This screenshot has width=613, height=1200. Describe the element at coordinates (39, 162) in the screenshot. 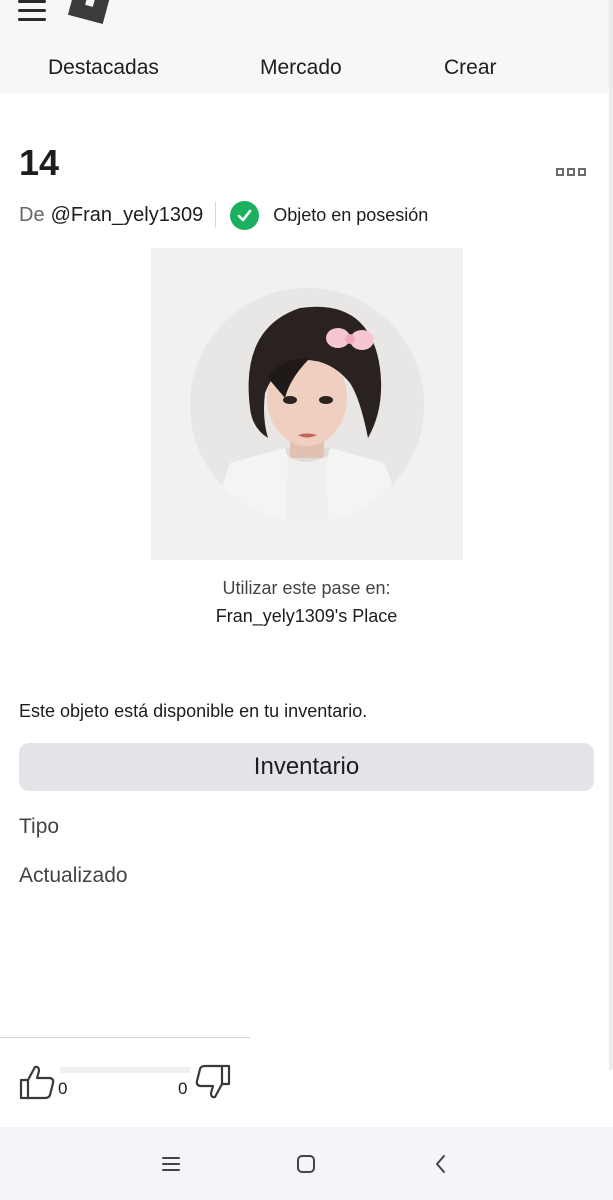

I see `item-title: 14` at that location.